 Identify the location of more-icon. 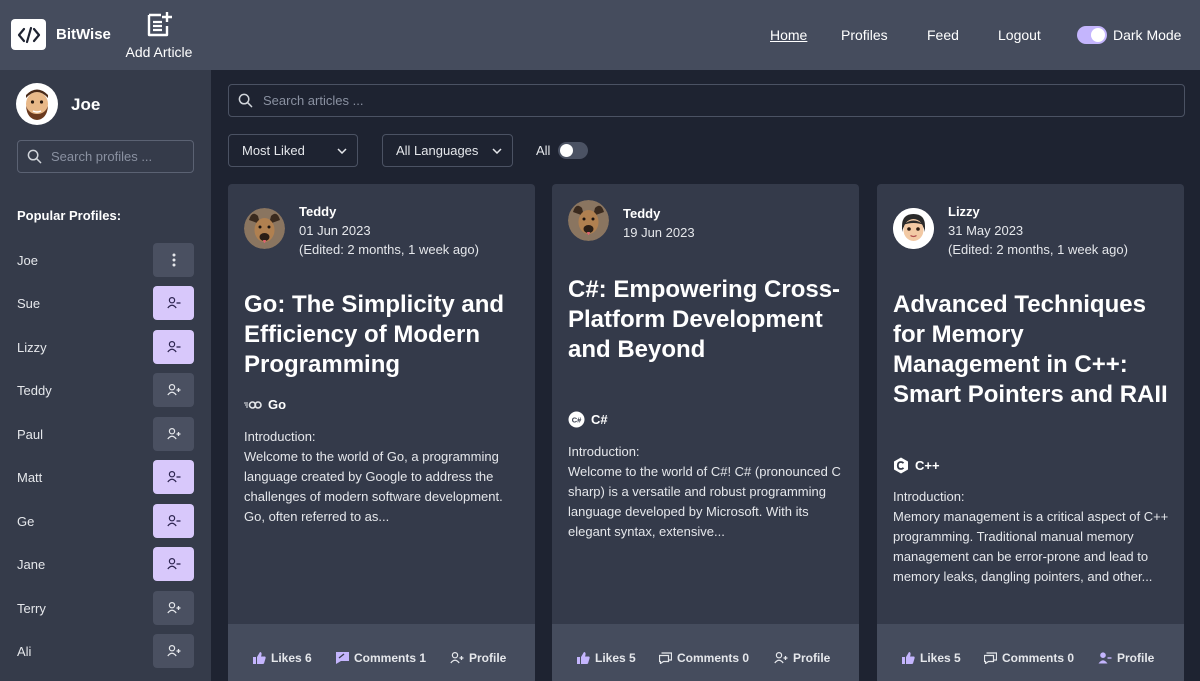
(173, 260).